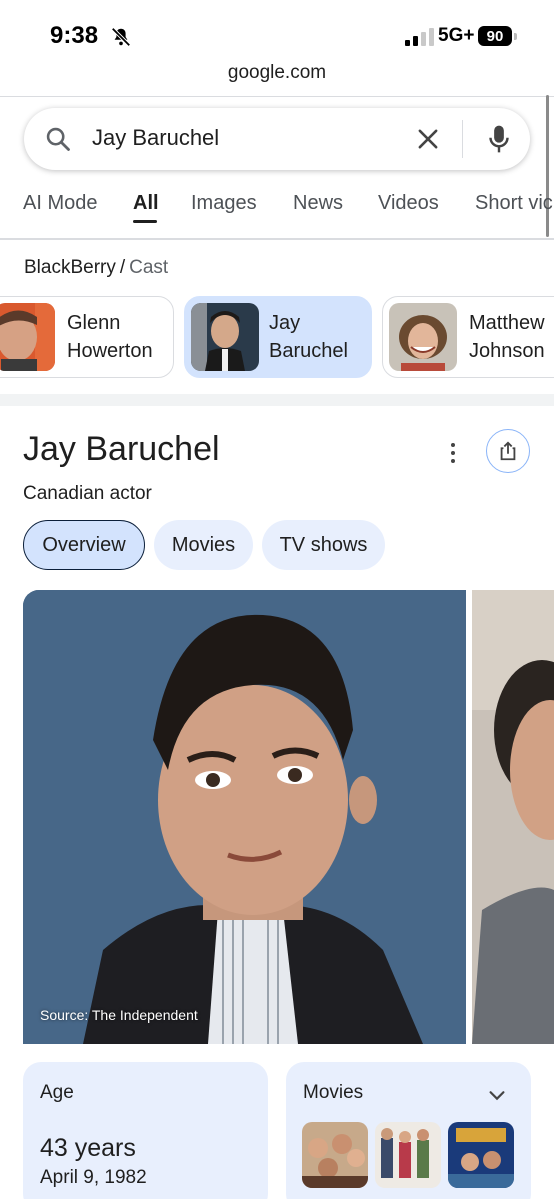  I want to click on cast-card-glenn-howerton: Glenn Howerton, so click(87, 337).